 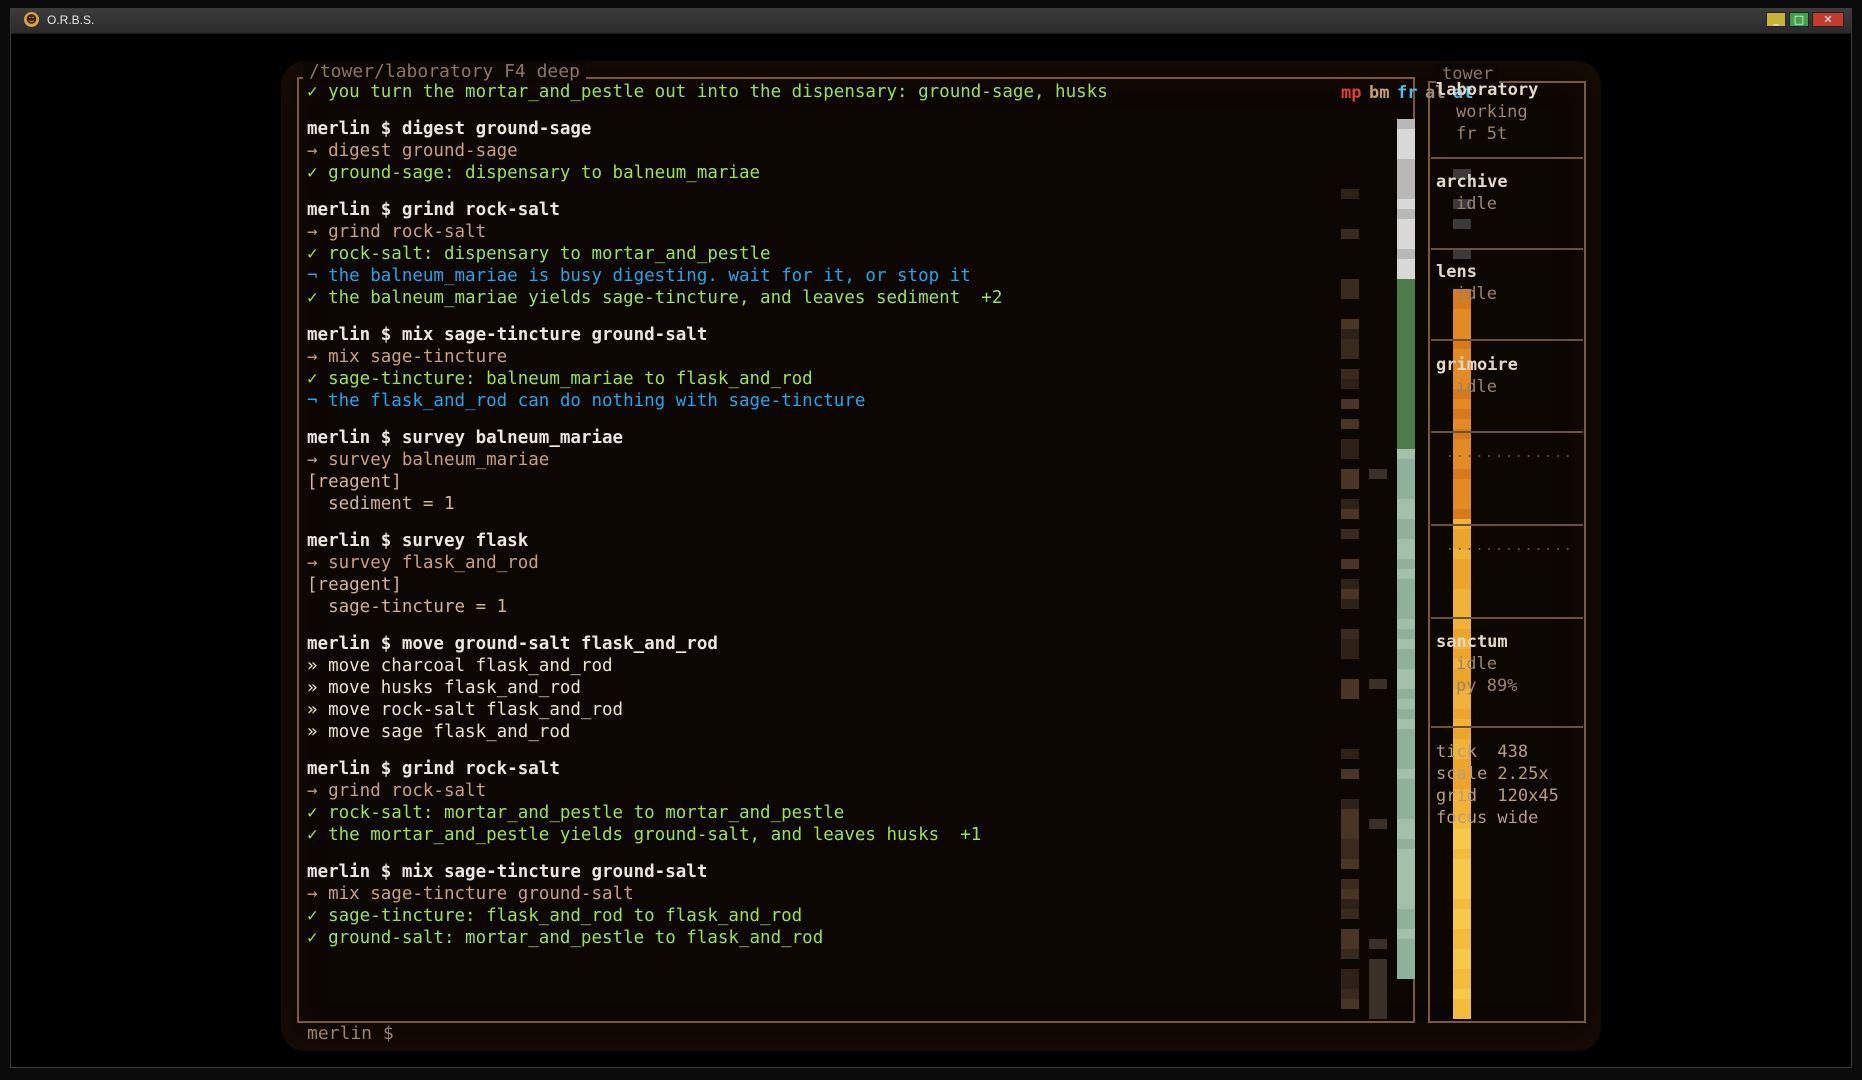 I want to click on minimize-button: _, so click(x=1776, y=19).